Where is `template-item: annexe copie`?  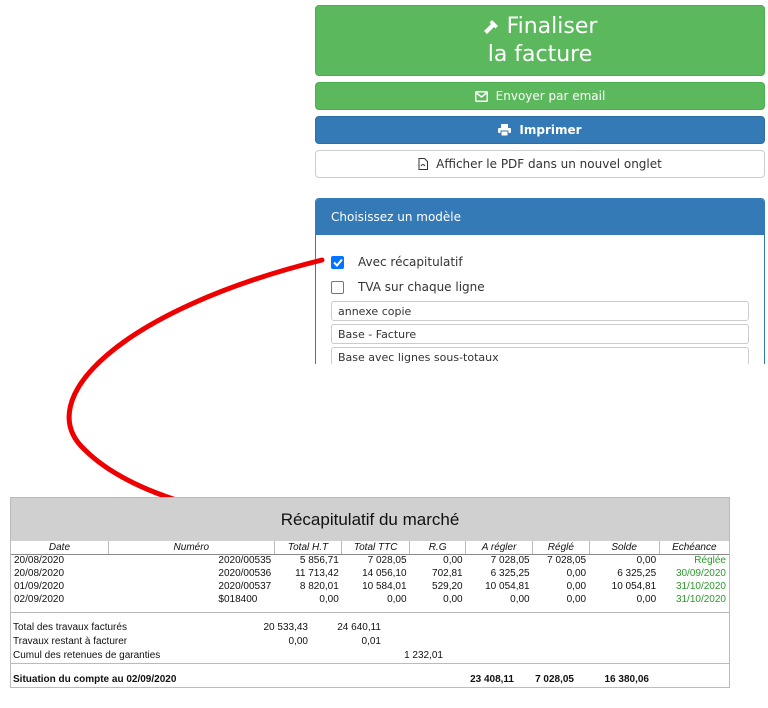
template-item: annexe copie is located at coordinates (540, 311).